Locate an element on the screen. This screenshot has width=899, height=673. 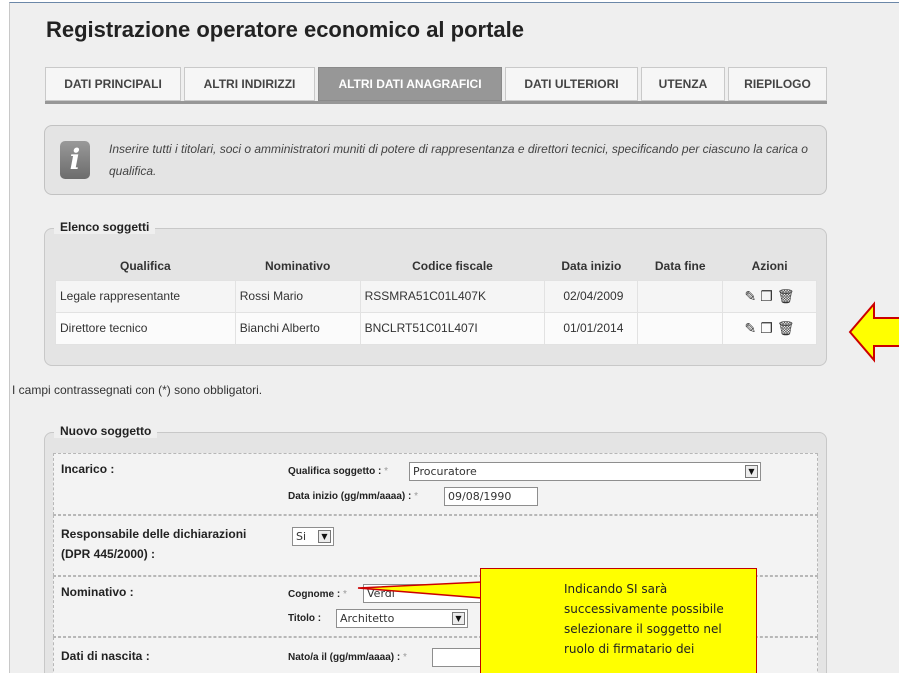
cell-qualifica: Legale rappresentante is located at coordinates (145, 296).